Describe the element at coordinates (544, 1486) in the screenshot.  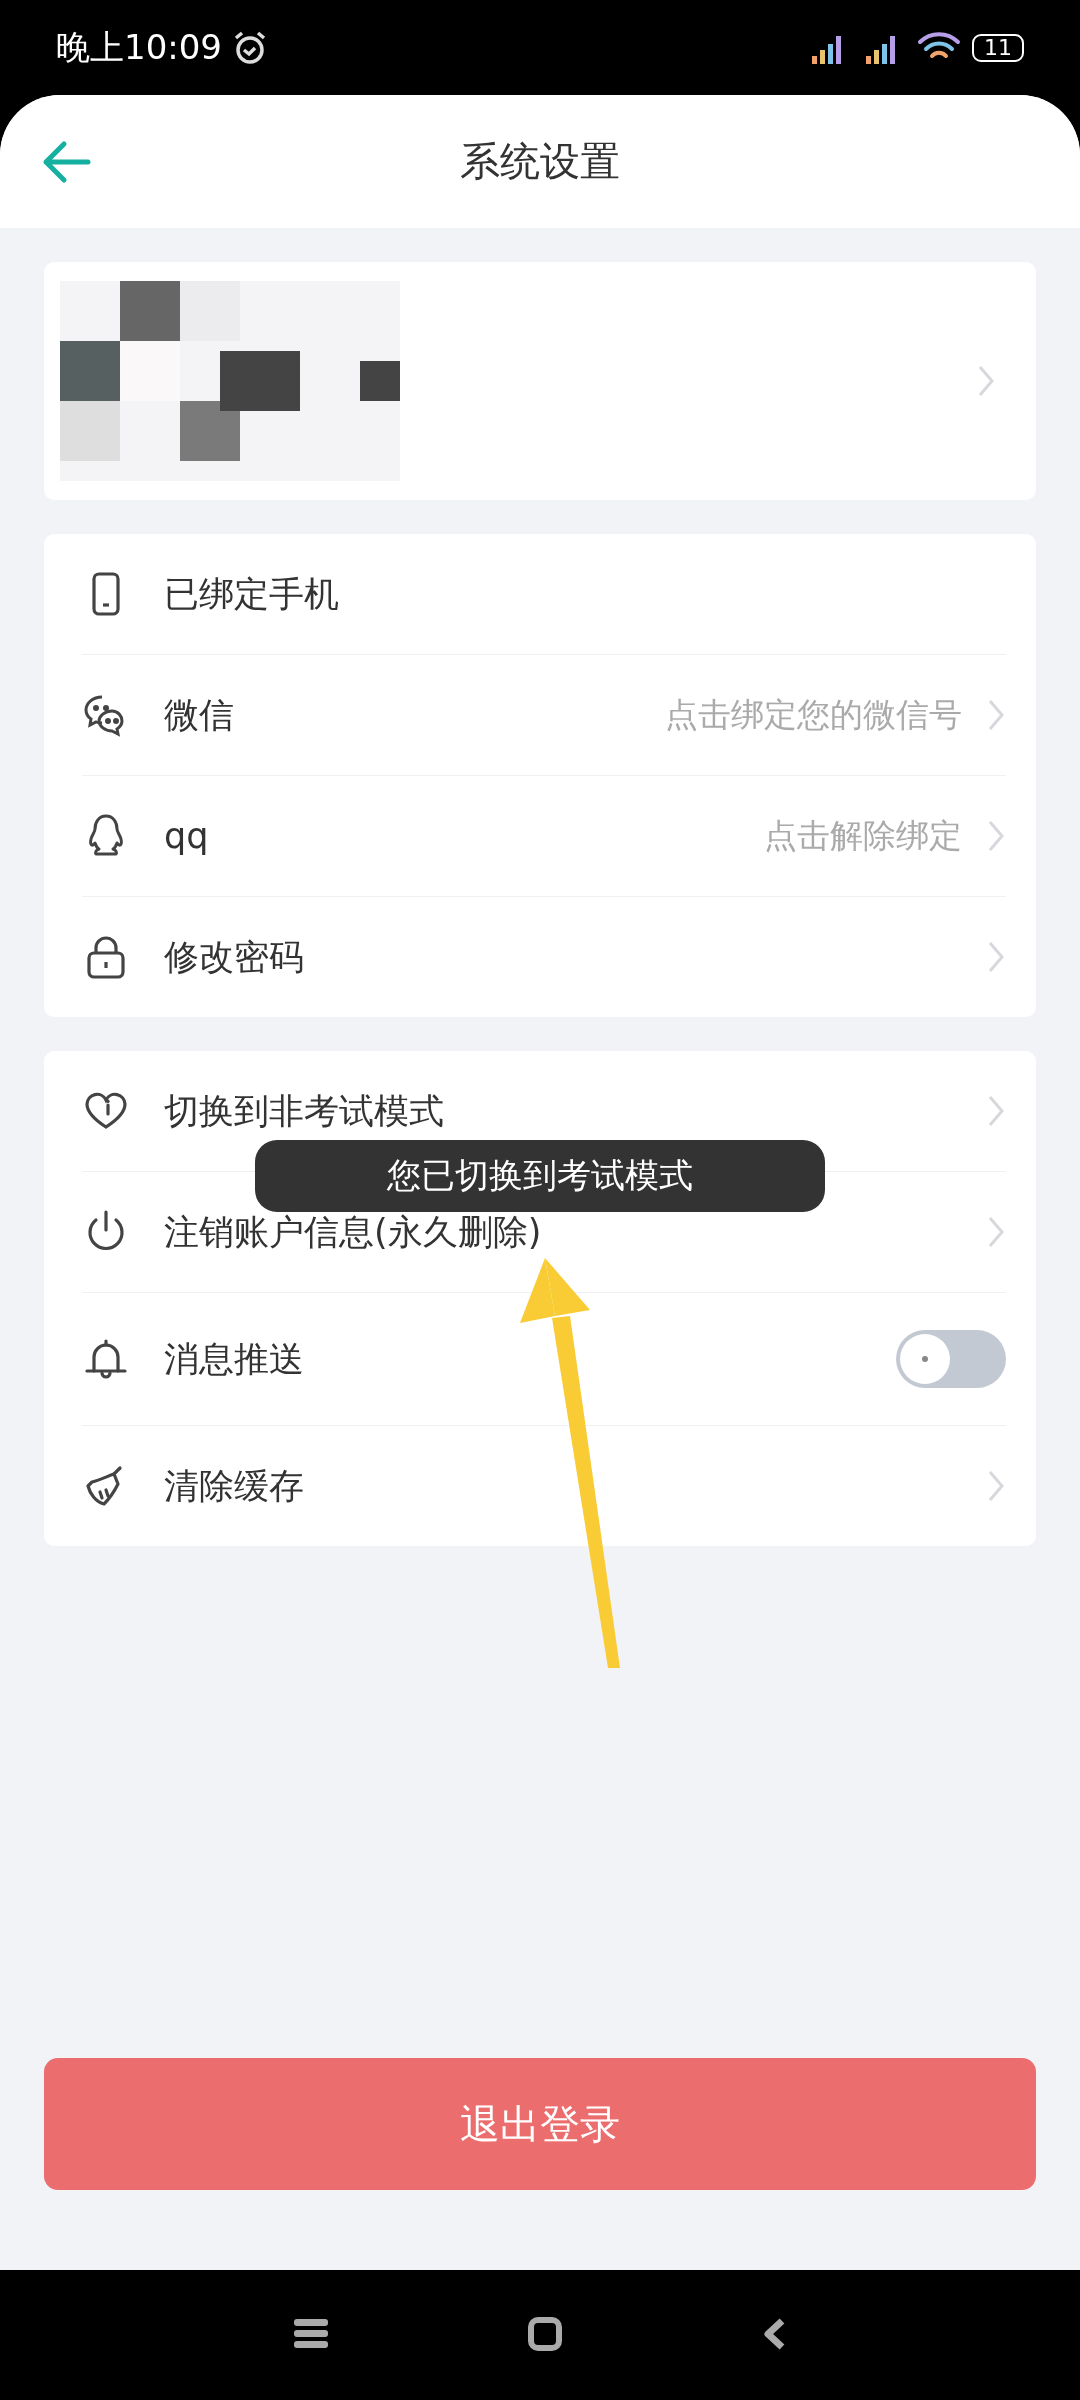
I see `settings-row: 清除缓存` at that location.